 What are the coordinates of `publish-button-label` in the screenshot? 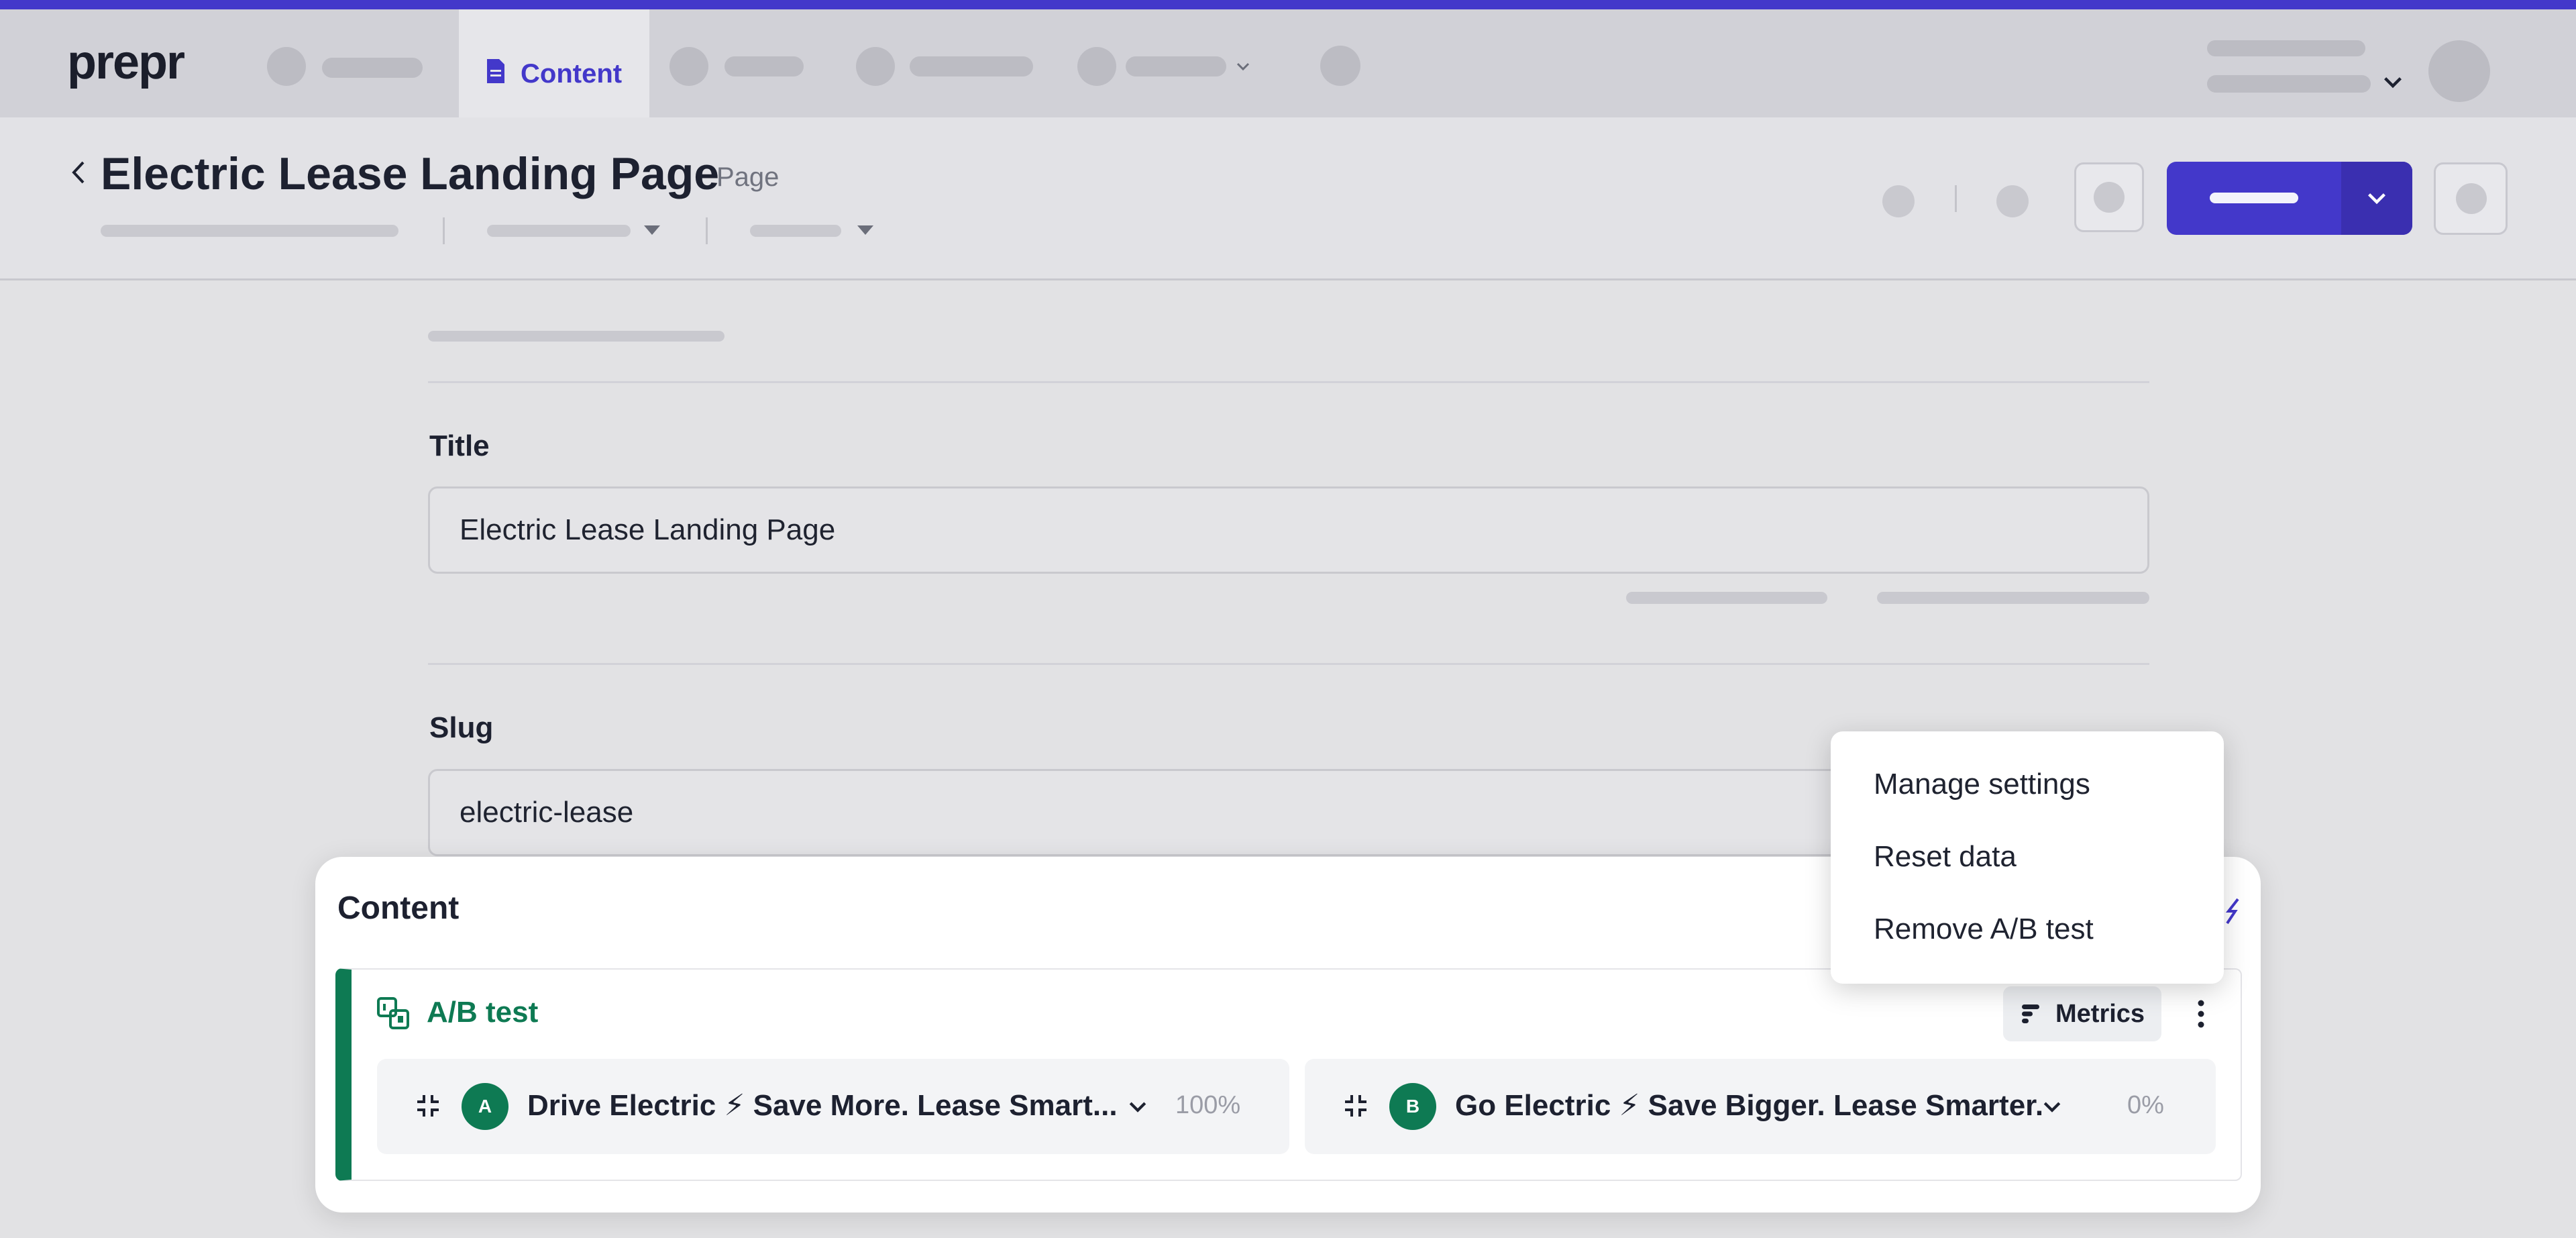 It's located at (2254, 198).